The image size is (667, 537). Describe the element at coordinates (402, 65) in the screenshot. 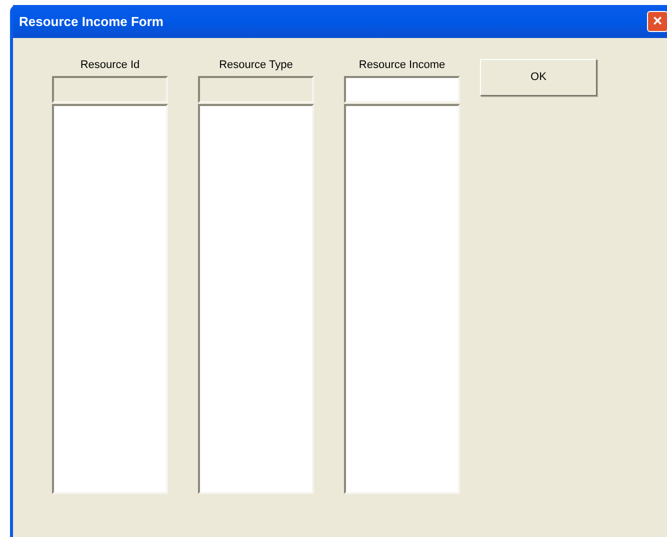

I see `column-label: Resource Income` at that location.